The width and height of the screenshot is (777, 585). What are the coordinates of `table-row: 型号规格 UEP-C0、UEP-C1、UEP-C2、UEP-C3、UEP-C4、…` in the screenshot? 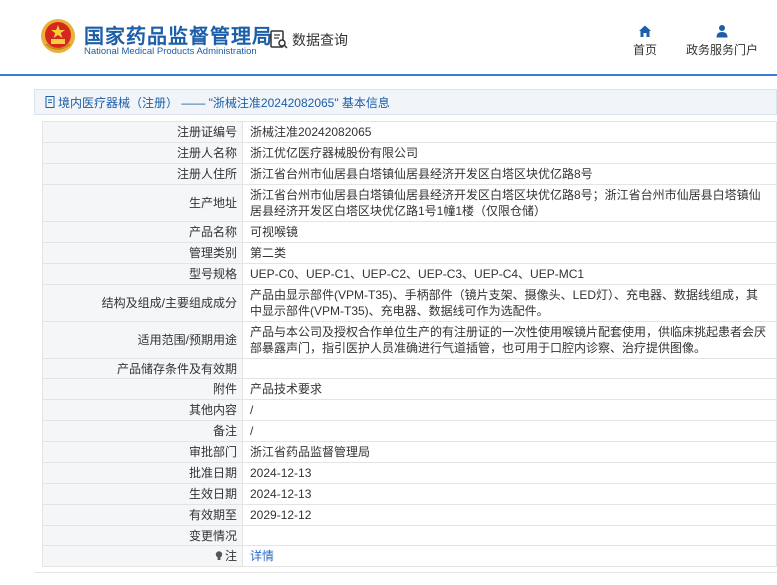 It's located at (409, 274).